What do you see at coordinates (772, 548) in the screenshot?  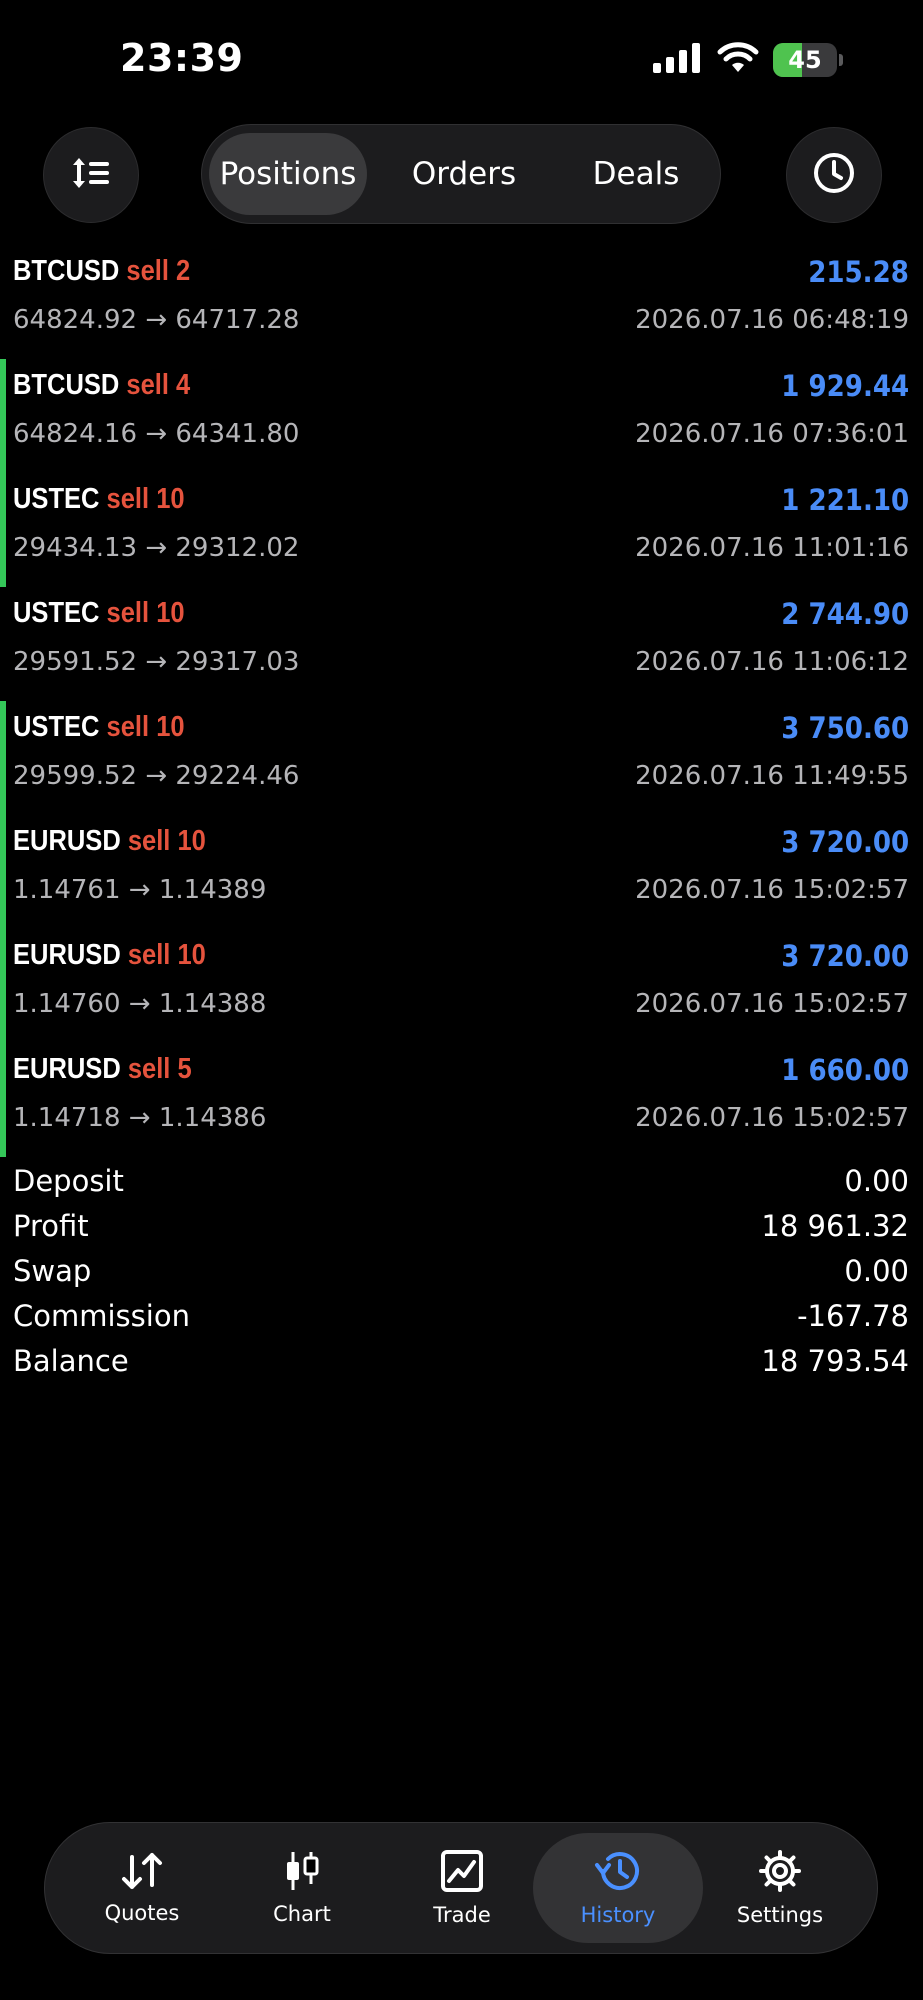 I see `close-time: 2026.07.16 11:01:16` at bounding box center [772, 548].